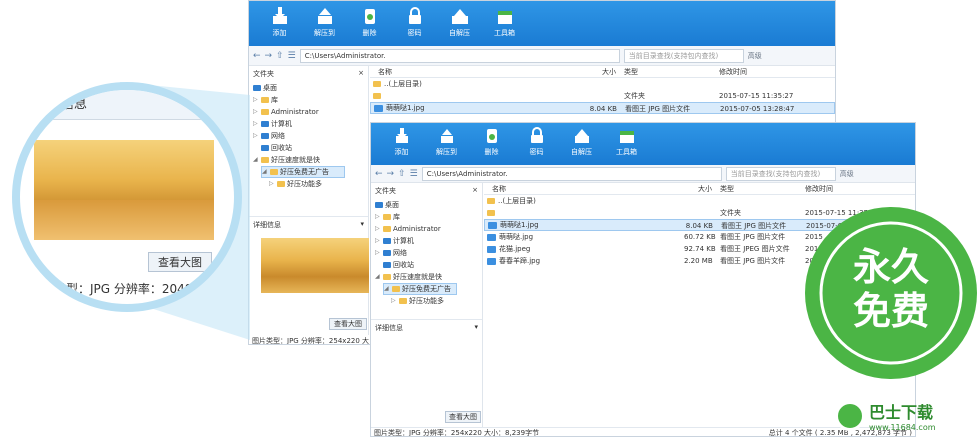 The height and width of the screenshot is (437, 979). What do you see at coordinates (180, 262) in the screenshot?
I see `zoom-view-large-button: 查看大图` at bounding box center [180, 262].